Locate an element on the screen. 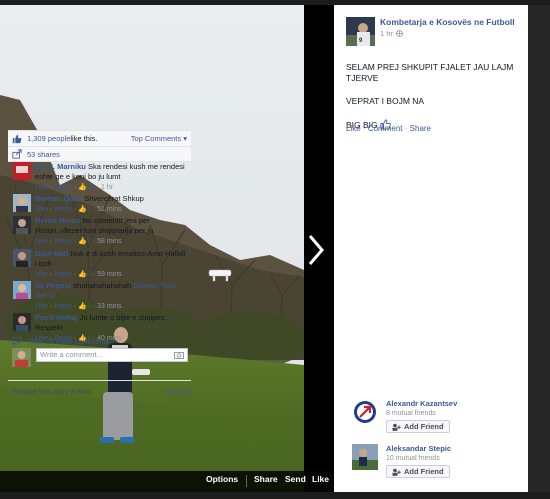  like-button: Like is located at coordinates (320, 481).